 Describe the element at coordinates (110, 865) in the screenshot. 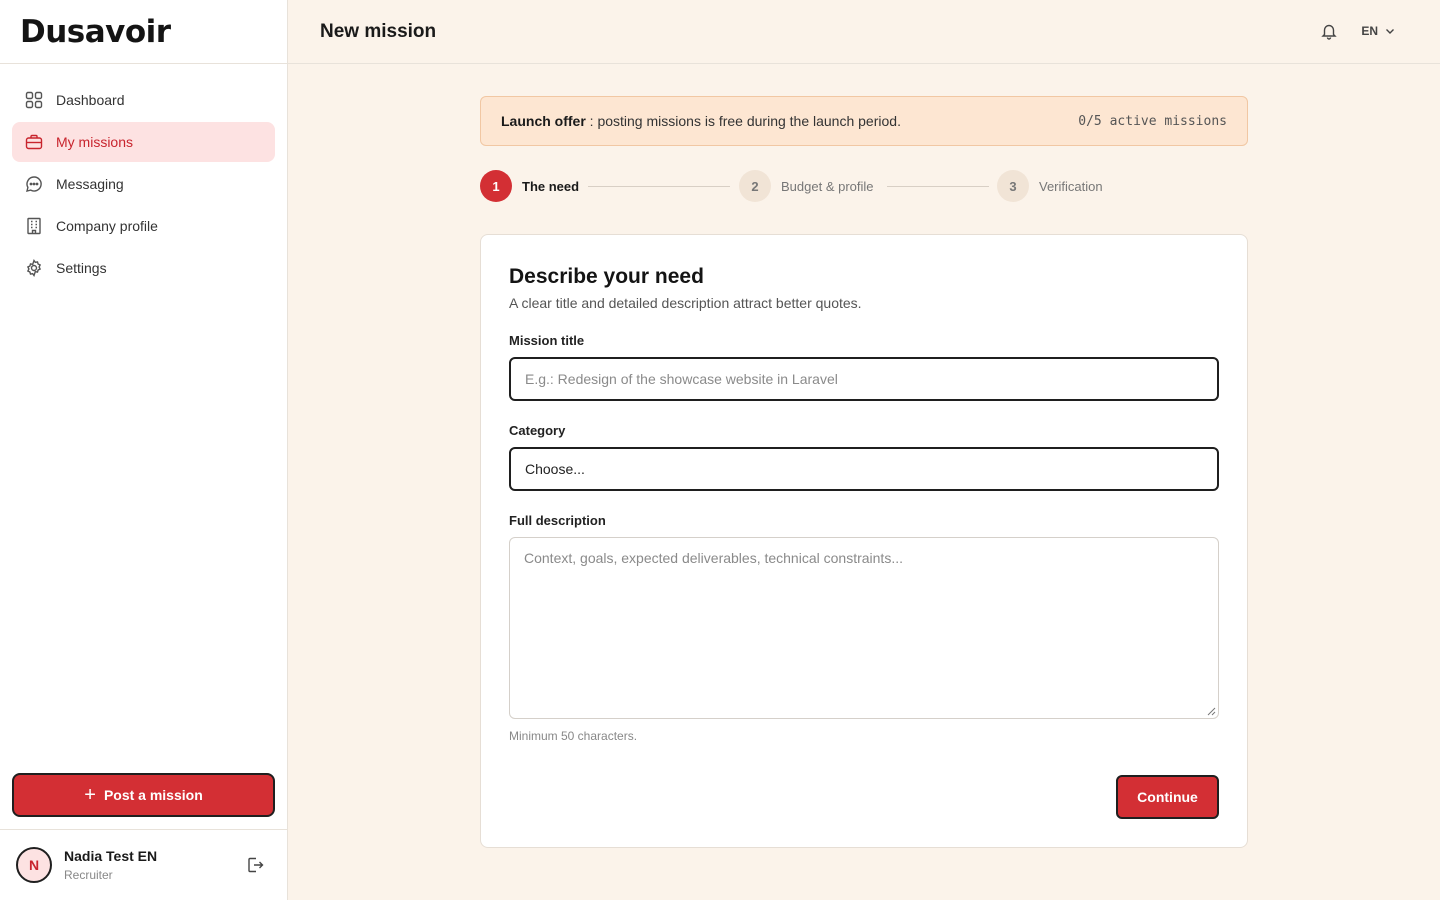

I see `user-info: Nadia Test EN Recruiter` at that location.